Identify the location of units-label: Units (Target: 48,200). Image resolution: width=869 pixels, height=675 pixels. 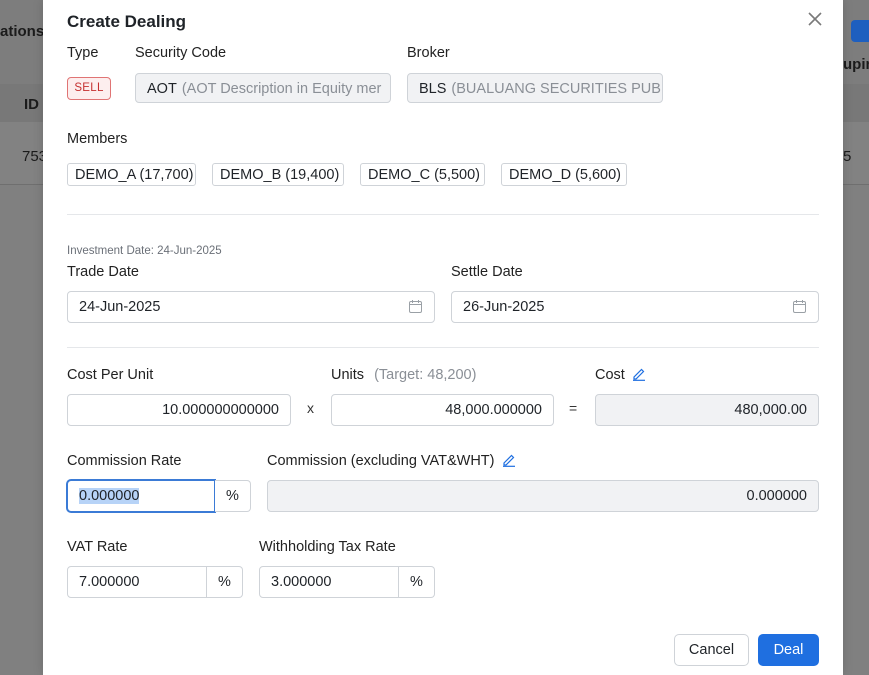
(403, 375).